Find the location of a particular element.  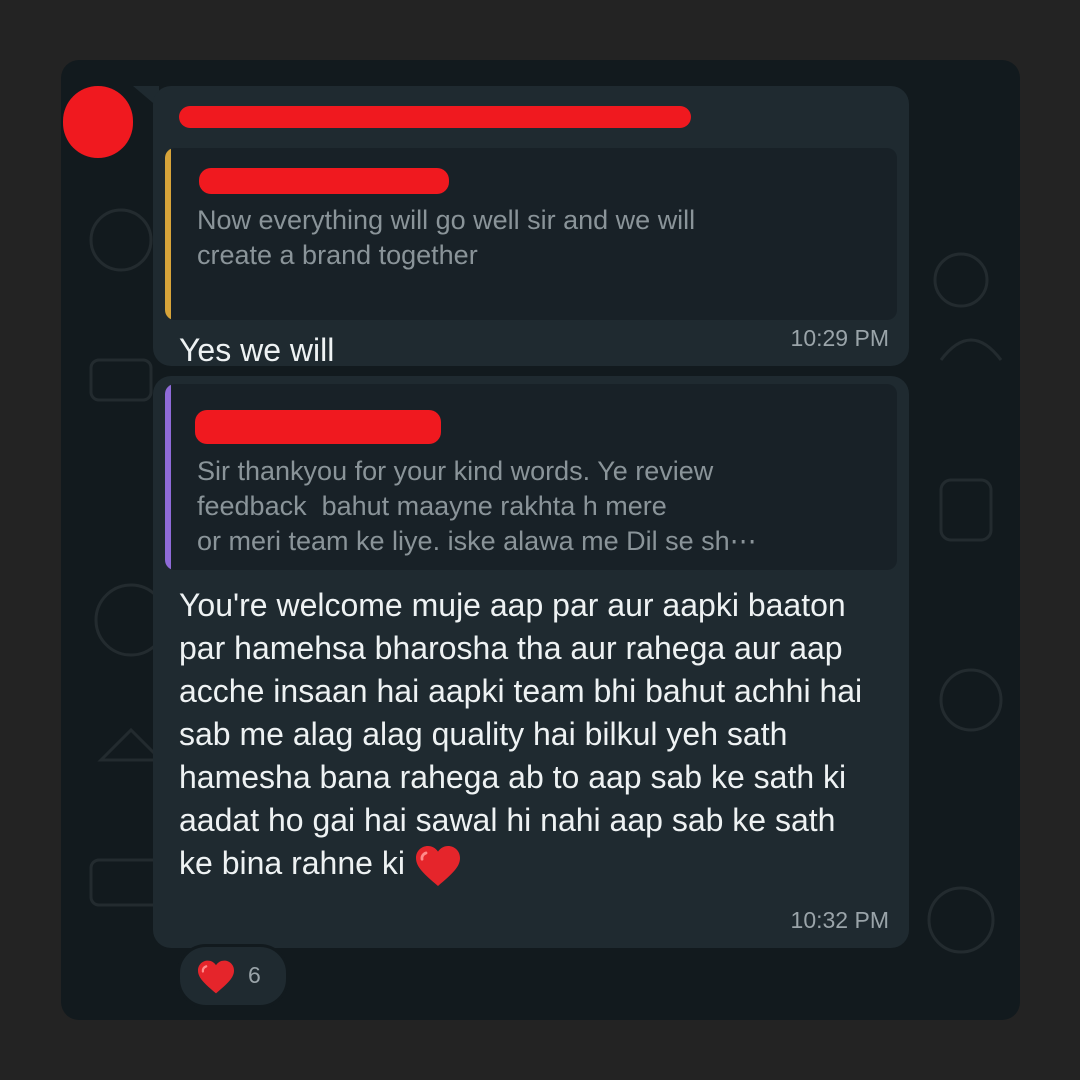

message-text: Yes we will is located at coordinates (257, 350).